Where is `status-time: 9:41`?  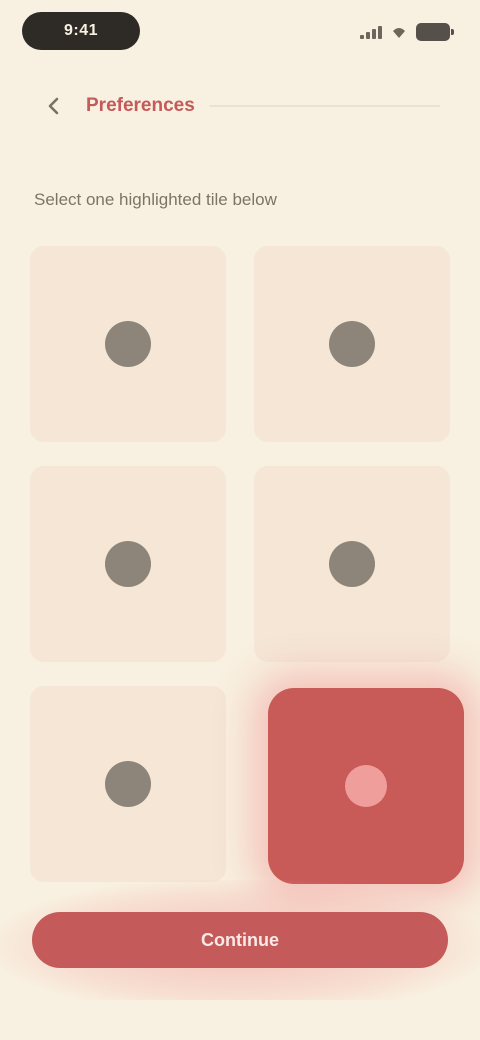
status-time: 9:41 is located at coordinates (81, 31).